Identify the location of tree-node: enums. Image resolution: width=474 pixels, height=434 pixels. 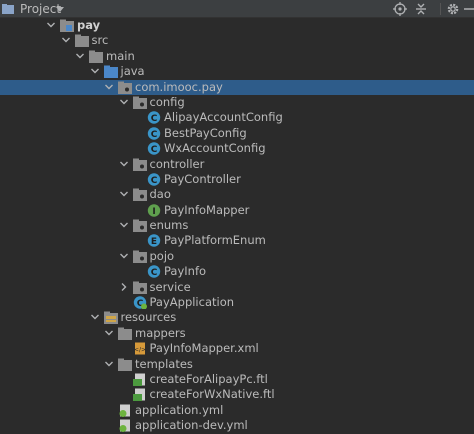
(237, 225).